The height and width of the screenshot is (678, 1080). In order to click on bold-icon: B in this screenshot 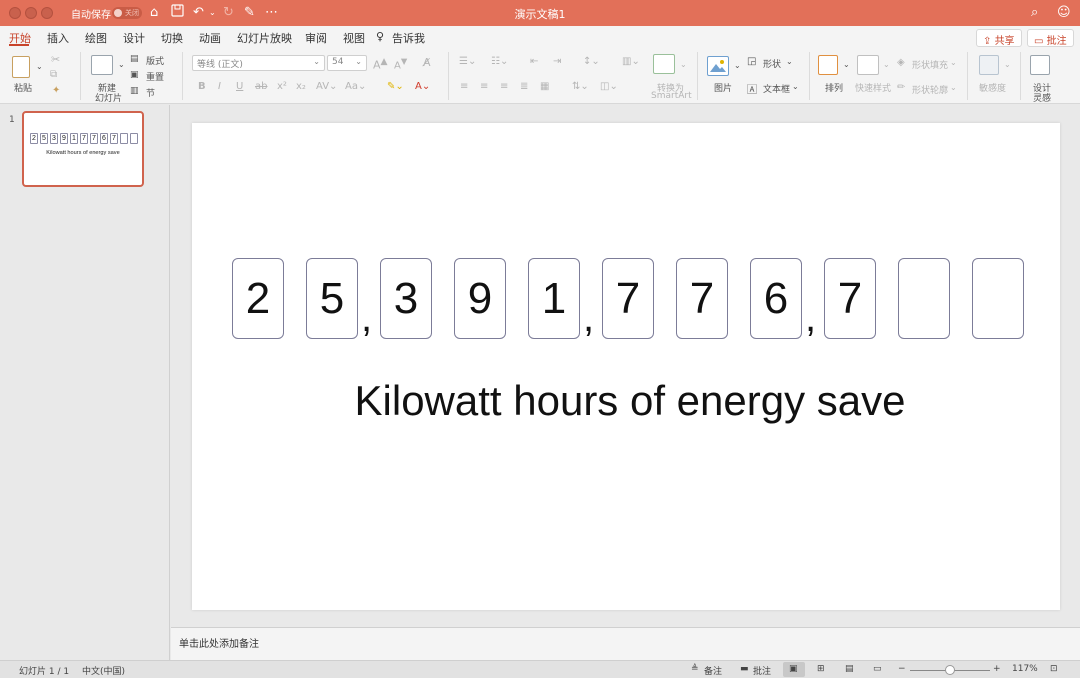, I will do `click(202, 86)`.